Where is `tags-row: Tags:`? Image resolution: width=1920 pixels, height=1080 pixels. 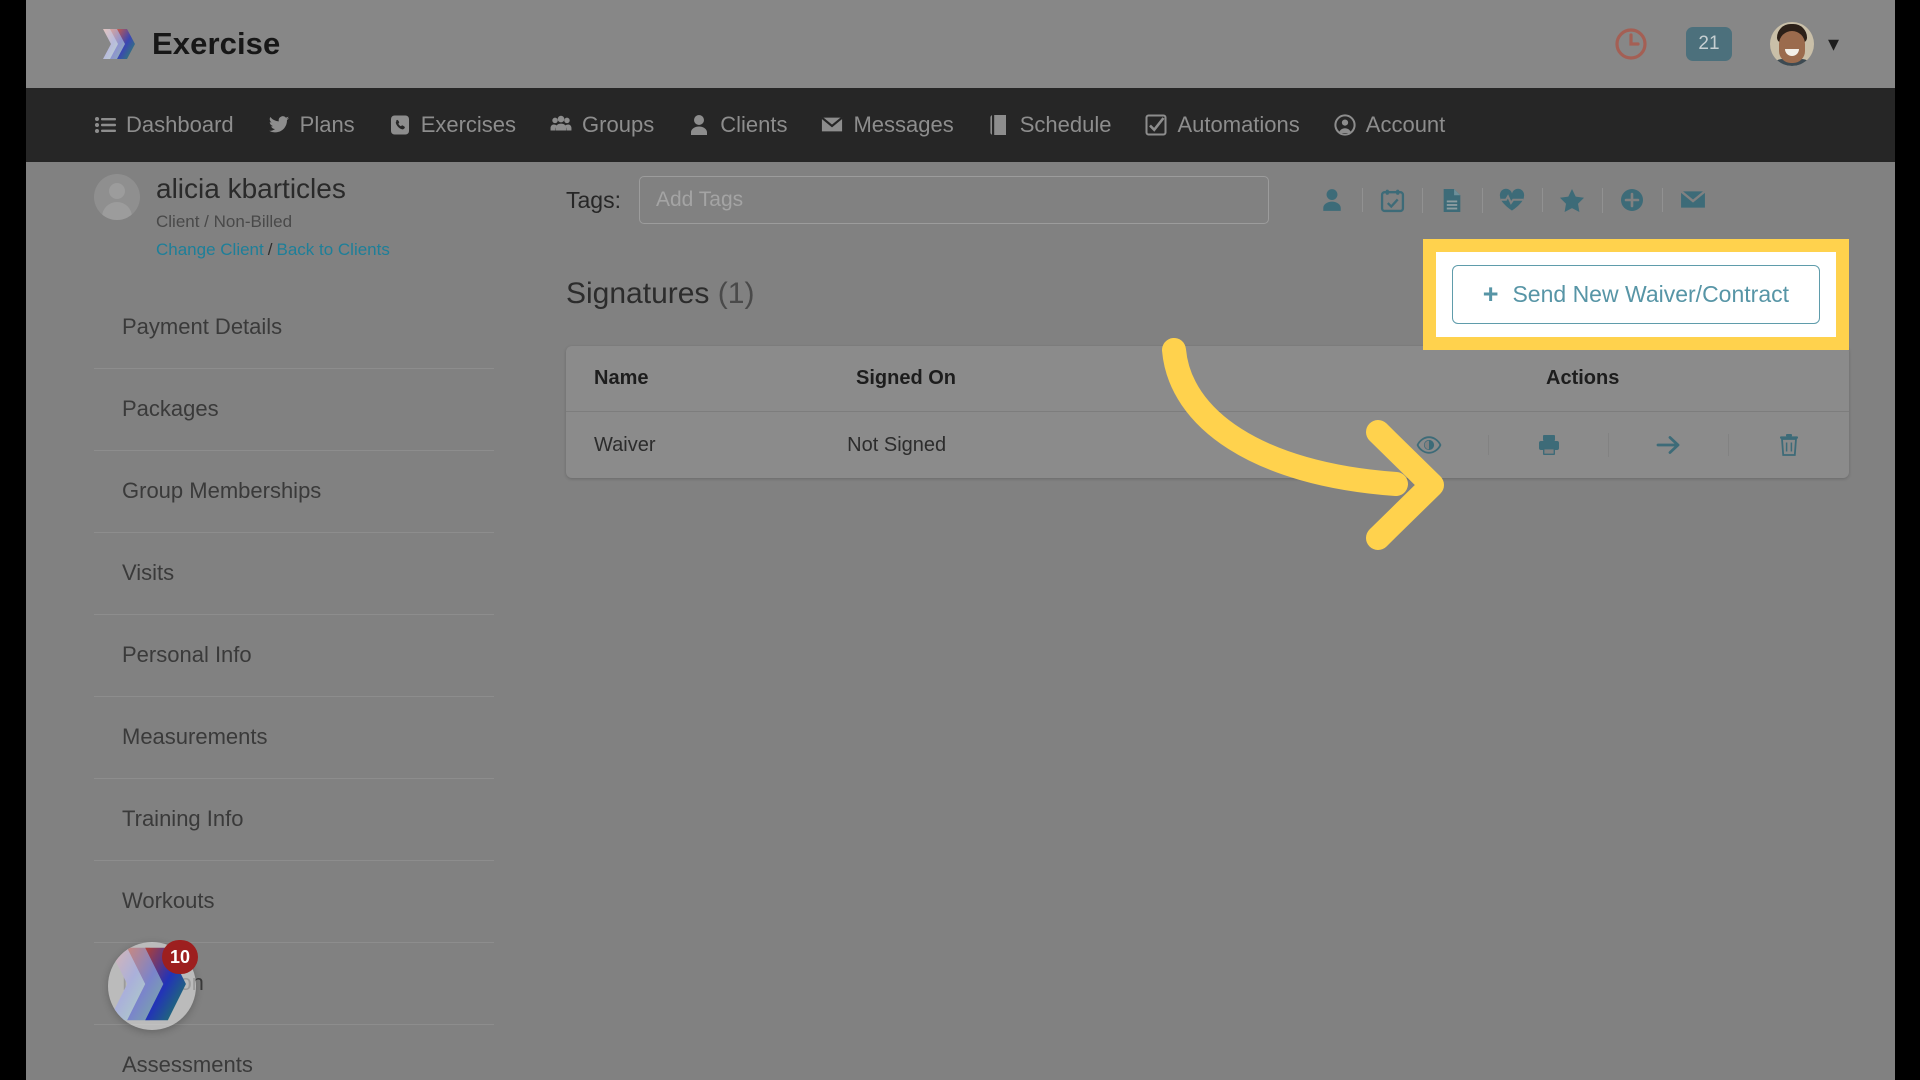
tags-row: Tags: is located at coordinates (1207, 194).